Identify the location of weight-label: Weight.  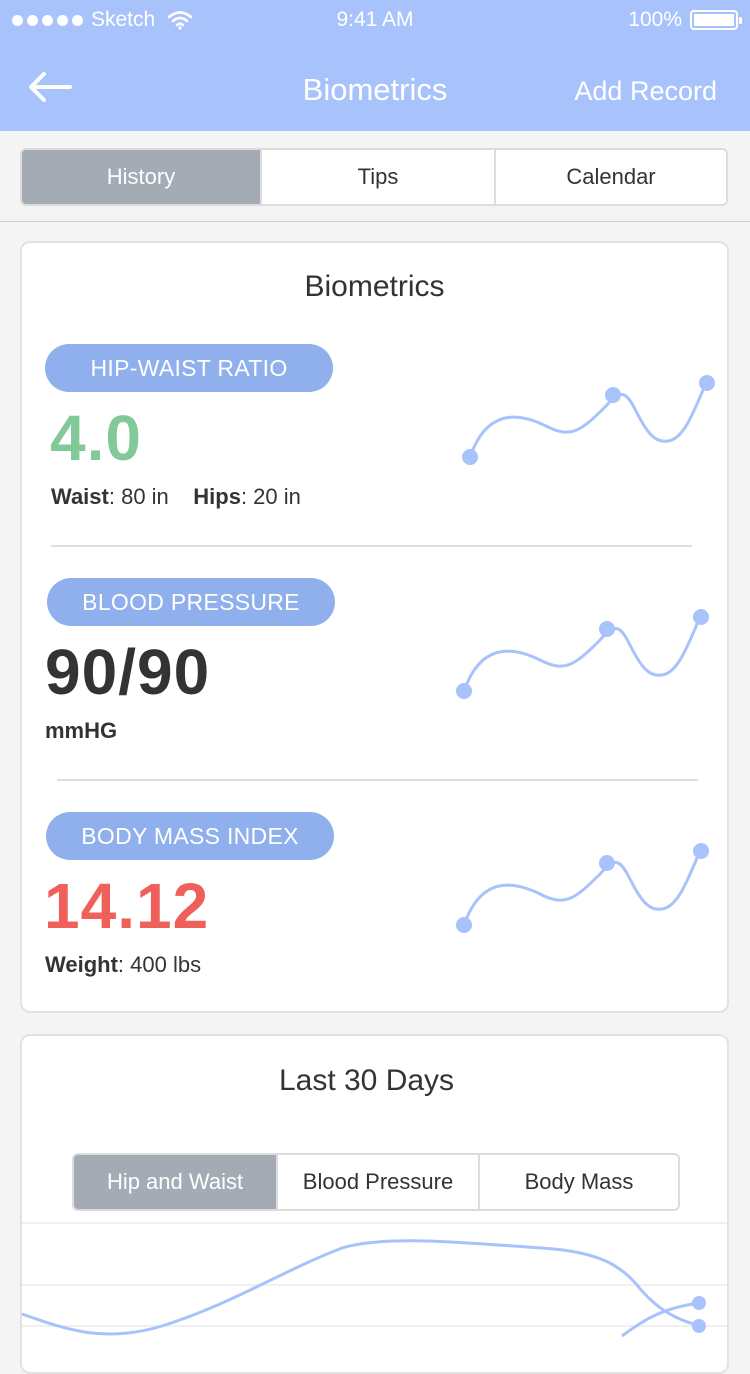
(81, 964).